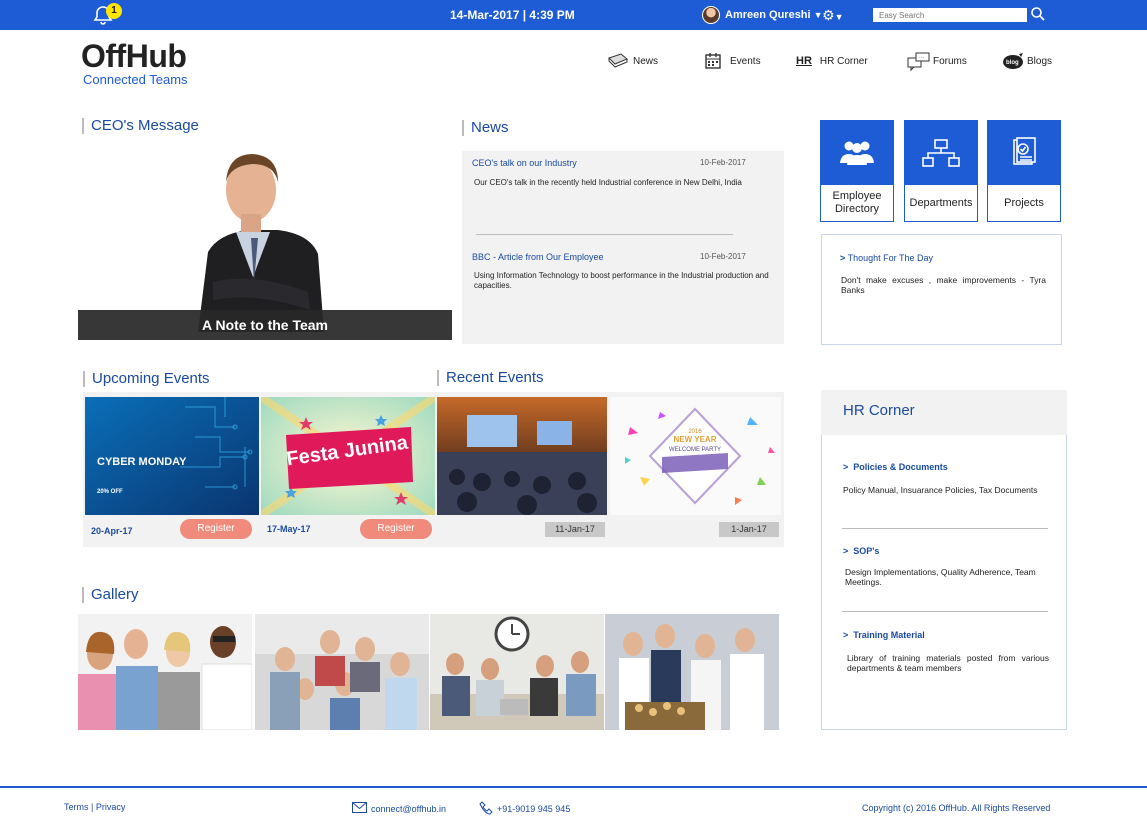  What do you see at coordinates (485, 128) in the screenshot?
I see `news-heading: News` at bounding box center [485, 128].